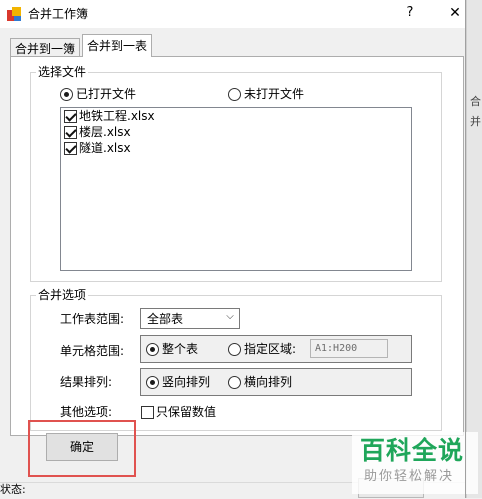 The image size is (482, 499). What do you see at coordinates (180, 349) in the screenshot?
I see `radio-whole-sheet-label: 整个表` at bounding box center [180, 349].